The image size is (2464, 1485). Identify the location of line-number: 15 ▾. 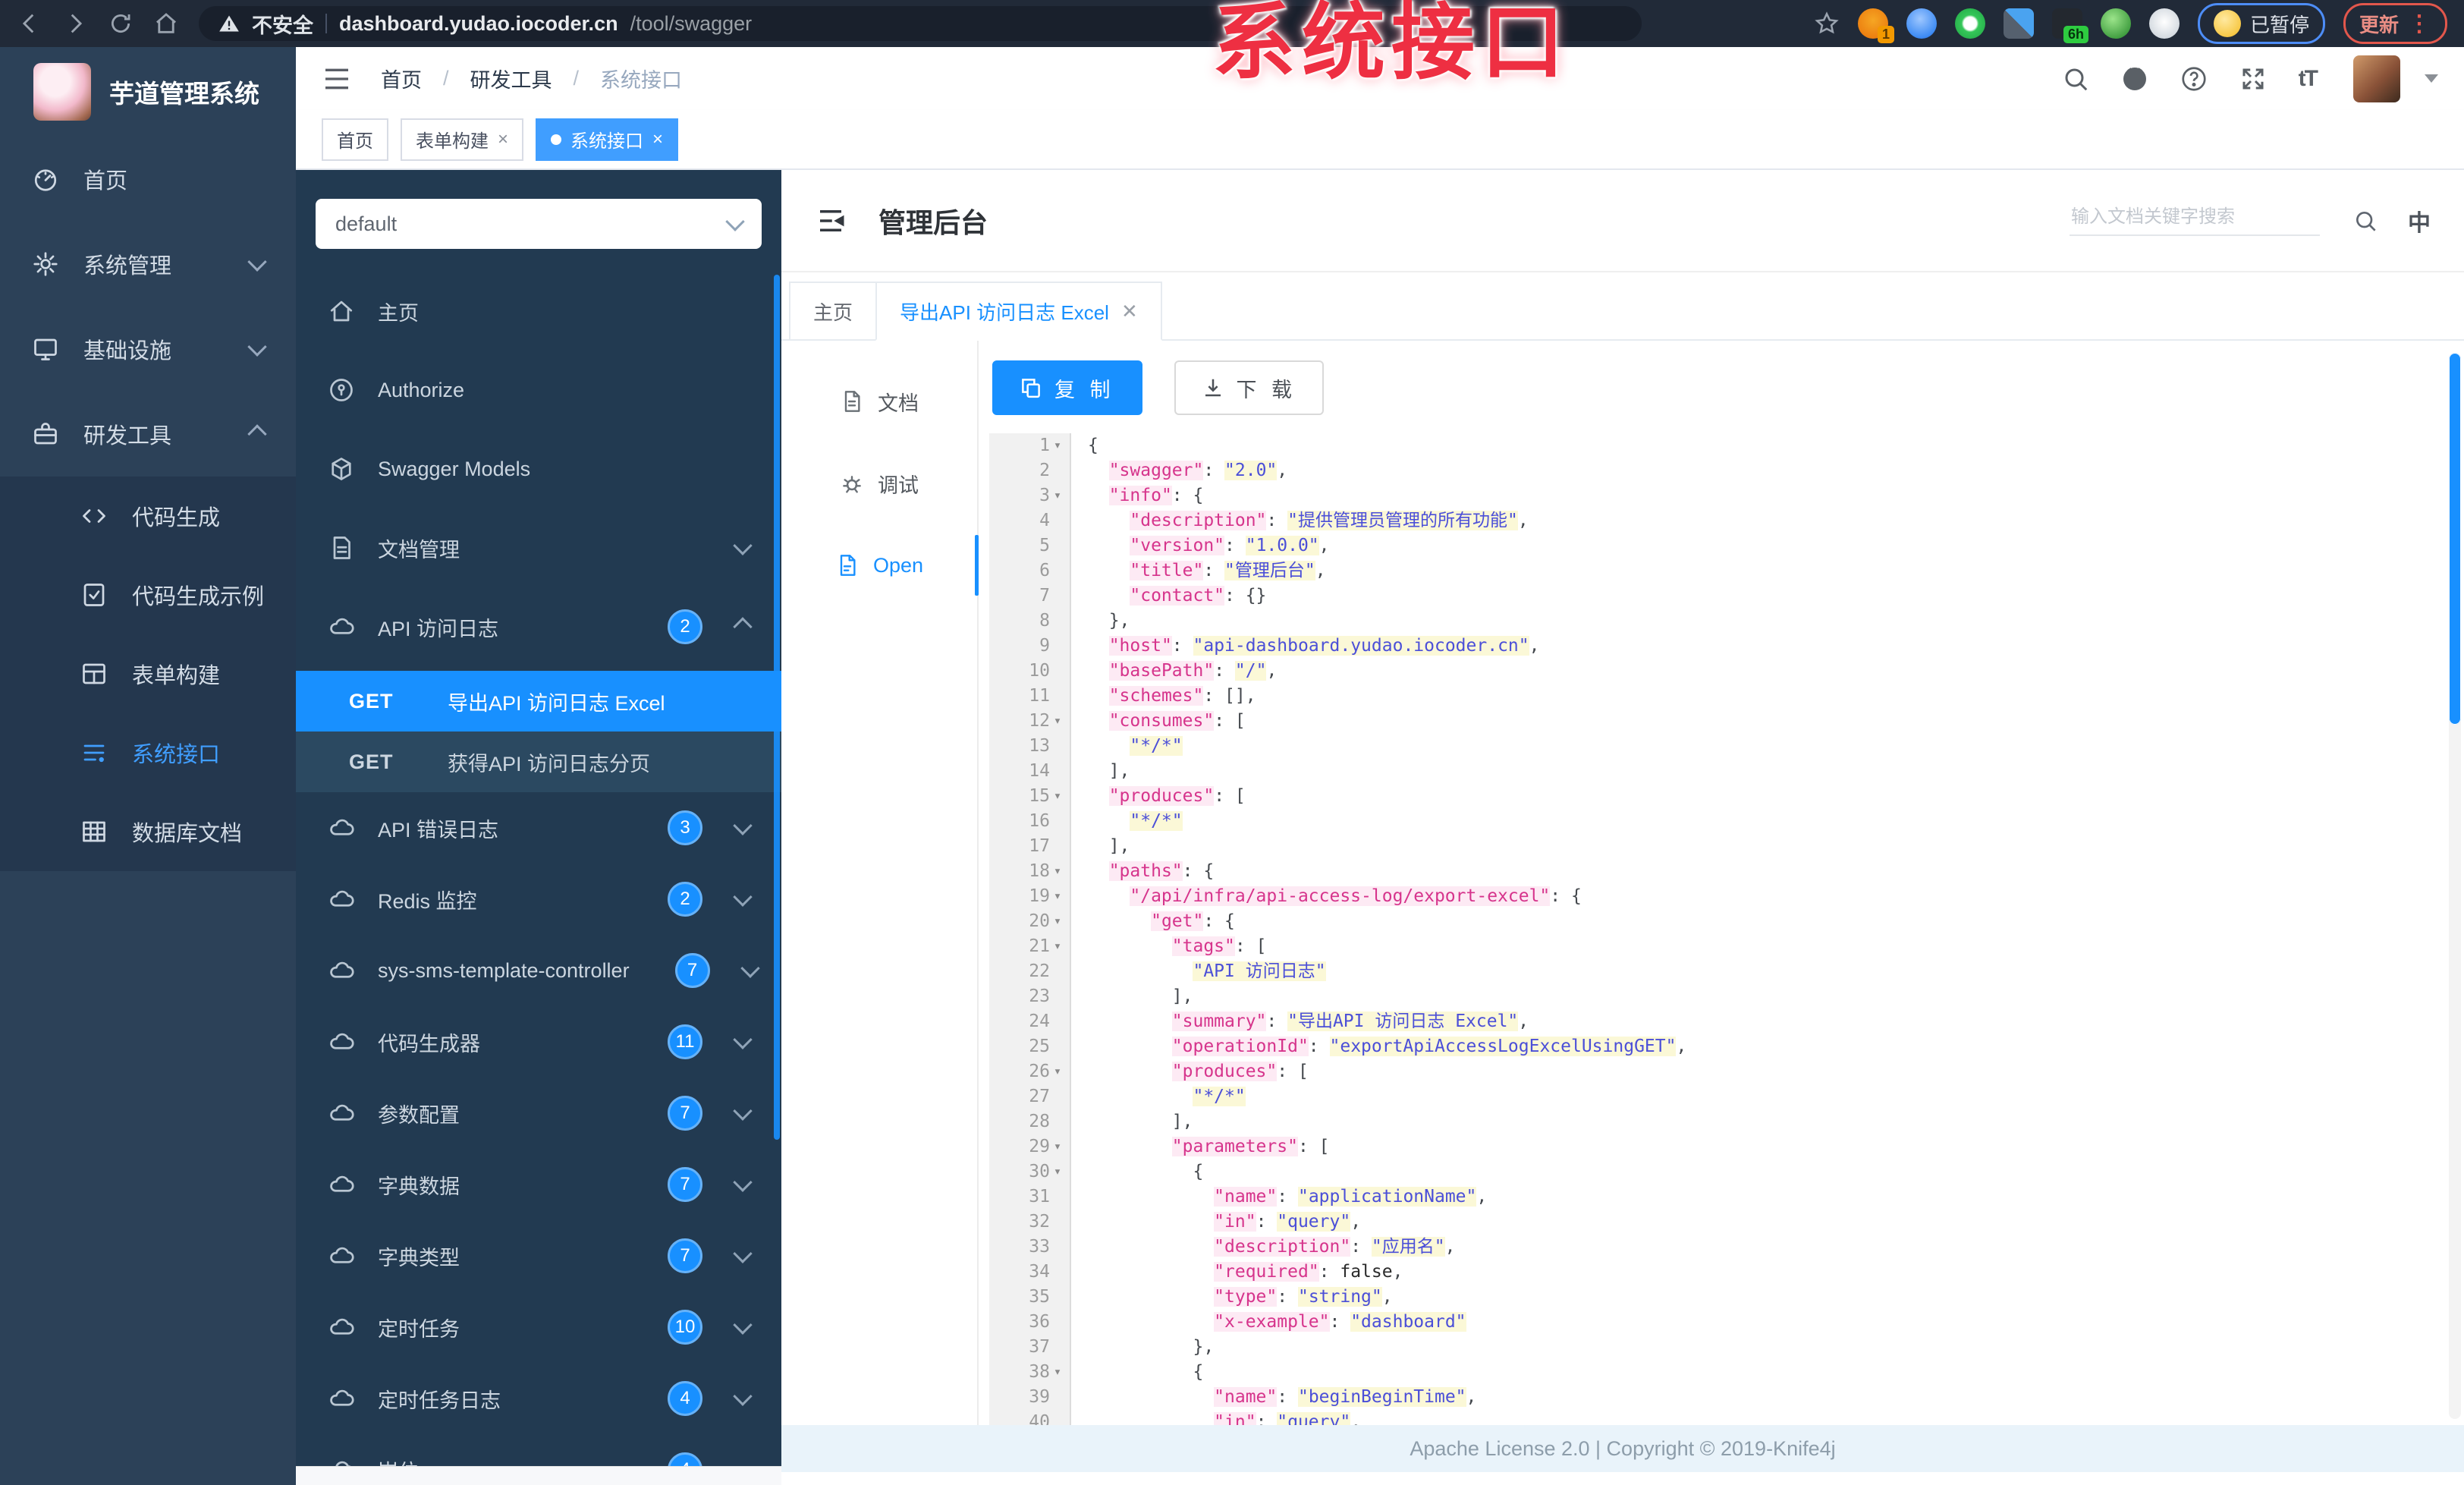
(1029, 796).